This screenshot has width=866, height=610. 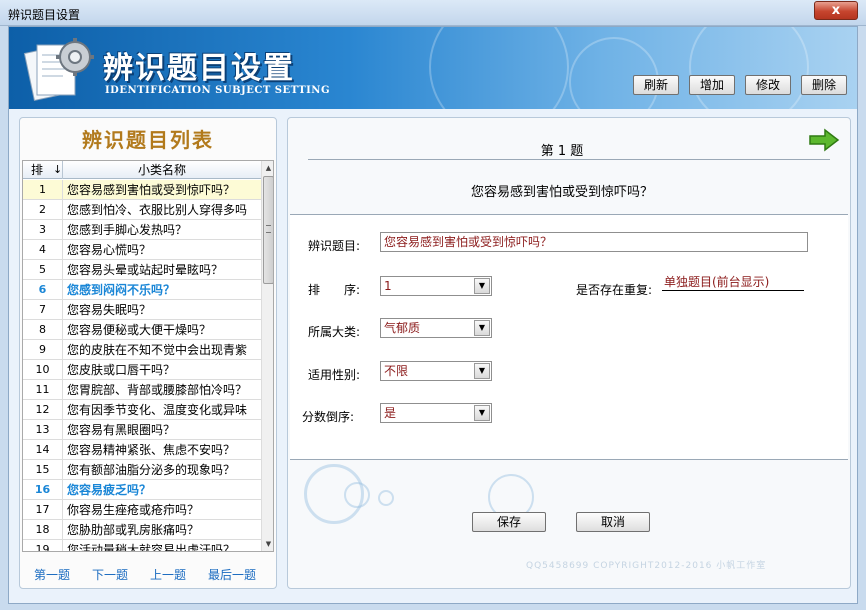 What do you see at coordinates (157, 210) in the screenshot?
I see `row-text: 您感到怕冷、衣服比别人穿得多吗` at bounding box center [157, 210].